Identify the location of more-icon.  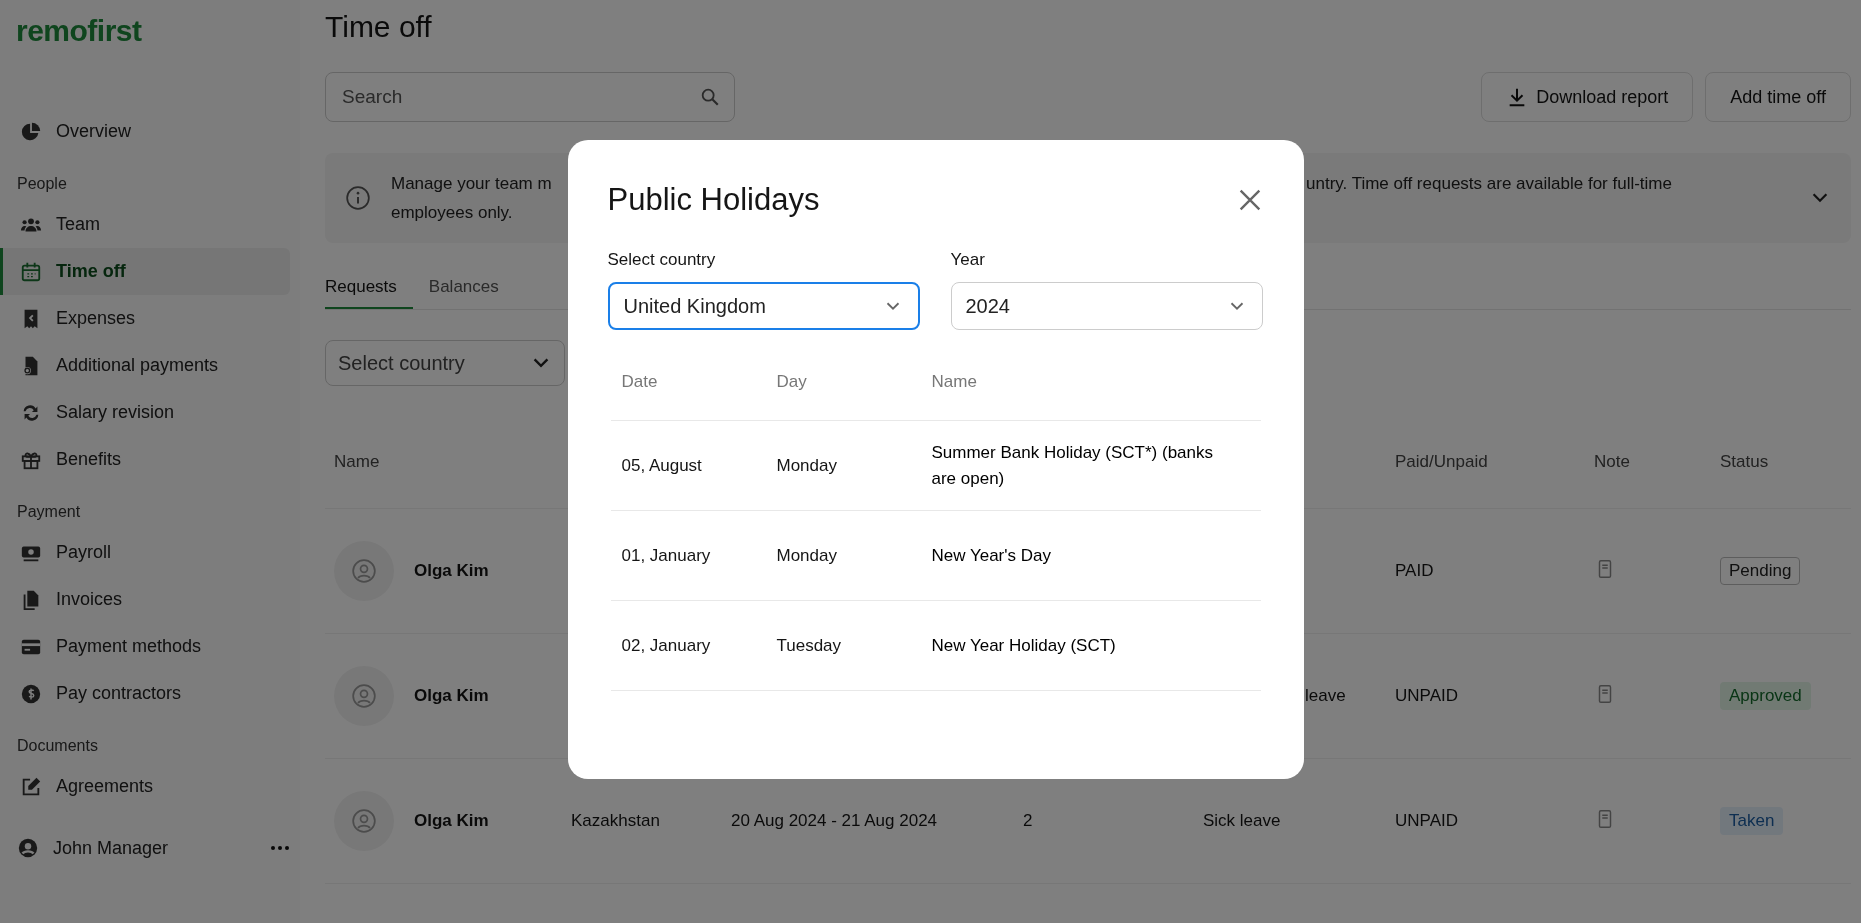
(280, 848).